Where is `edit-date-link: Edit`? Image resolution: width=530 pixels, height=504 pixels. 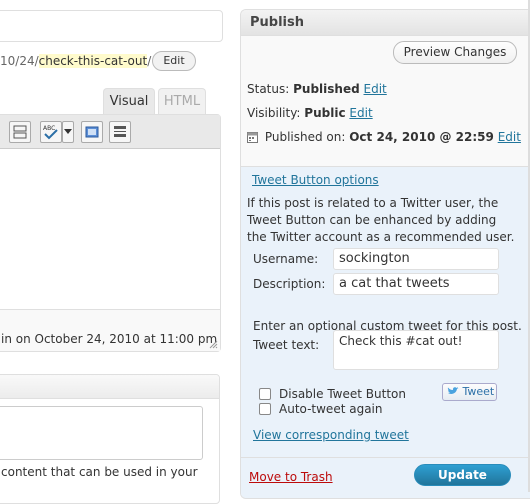
edit-date-link: Edit is located at coordinates (509, 137).